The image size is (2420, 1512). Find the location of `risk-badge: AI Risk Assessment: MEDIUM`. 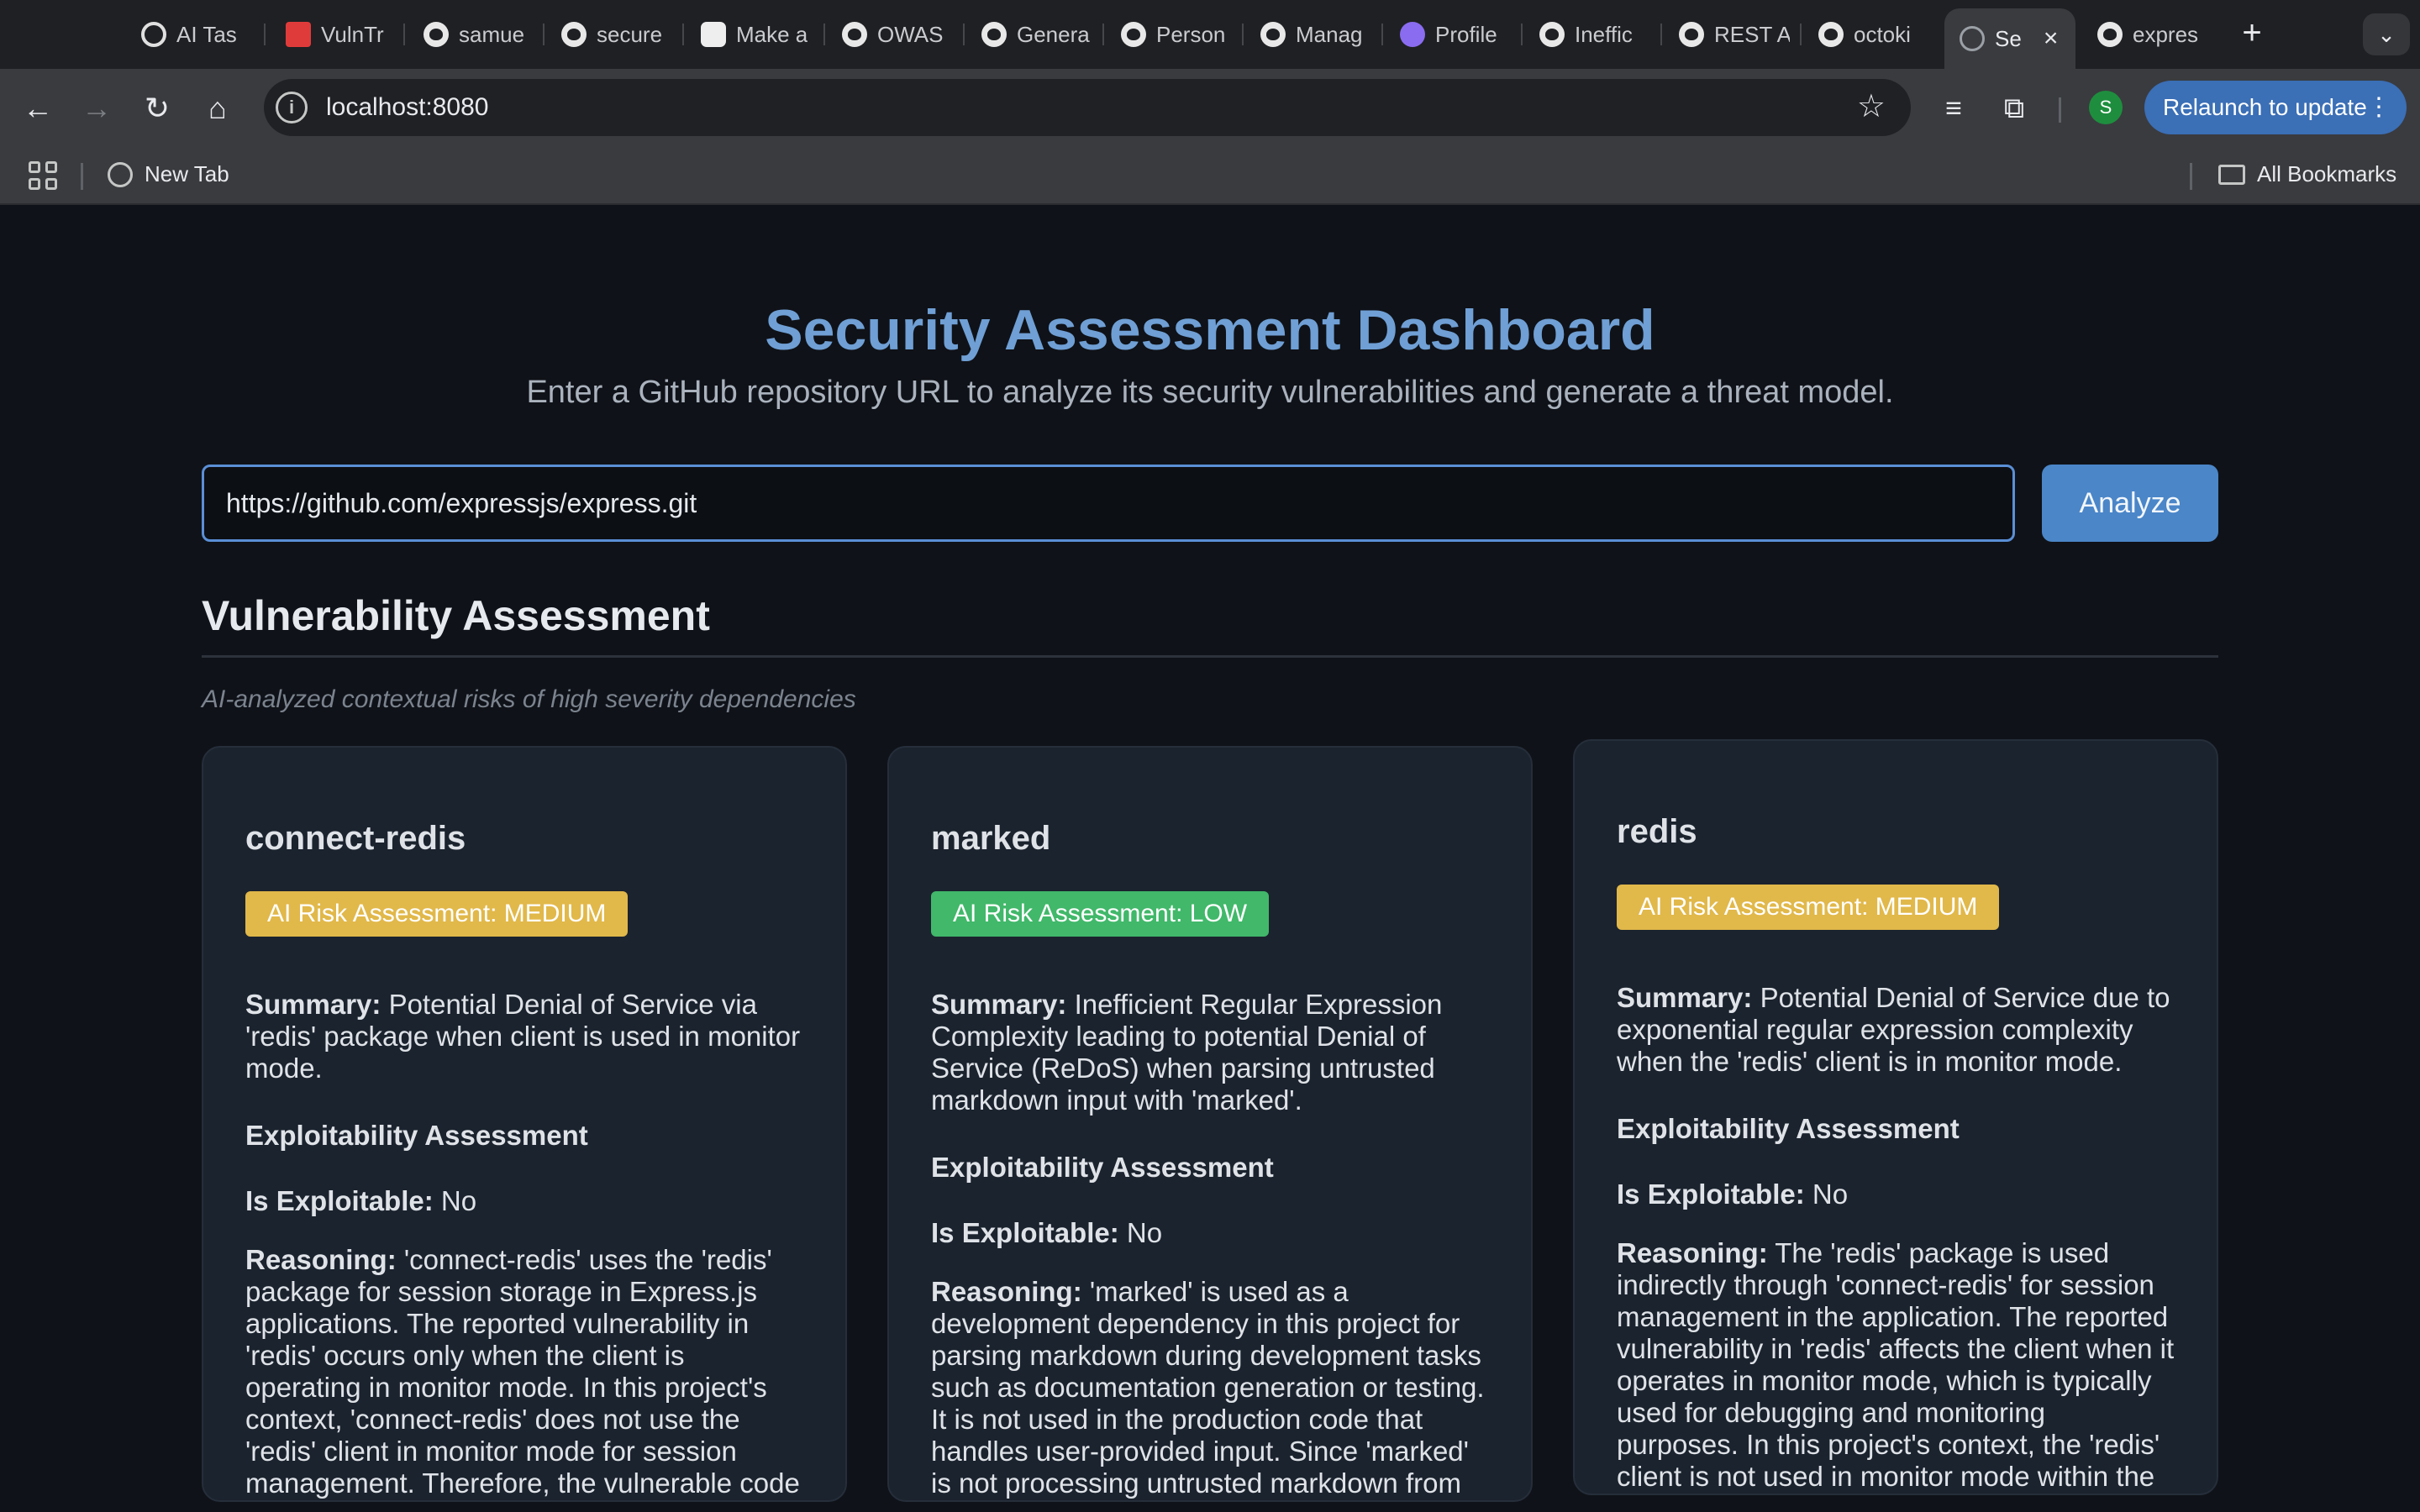

risk-badge: AI Risk Assessment: MEDIUM is located at coordinates (1808, 907).